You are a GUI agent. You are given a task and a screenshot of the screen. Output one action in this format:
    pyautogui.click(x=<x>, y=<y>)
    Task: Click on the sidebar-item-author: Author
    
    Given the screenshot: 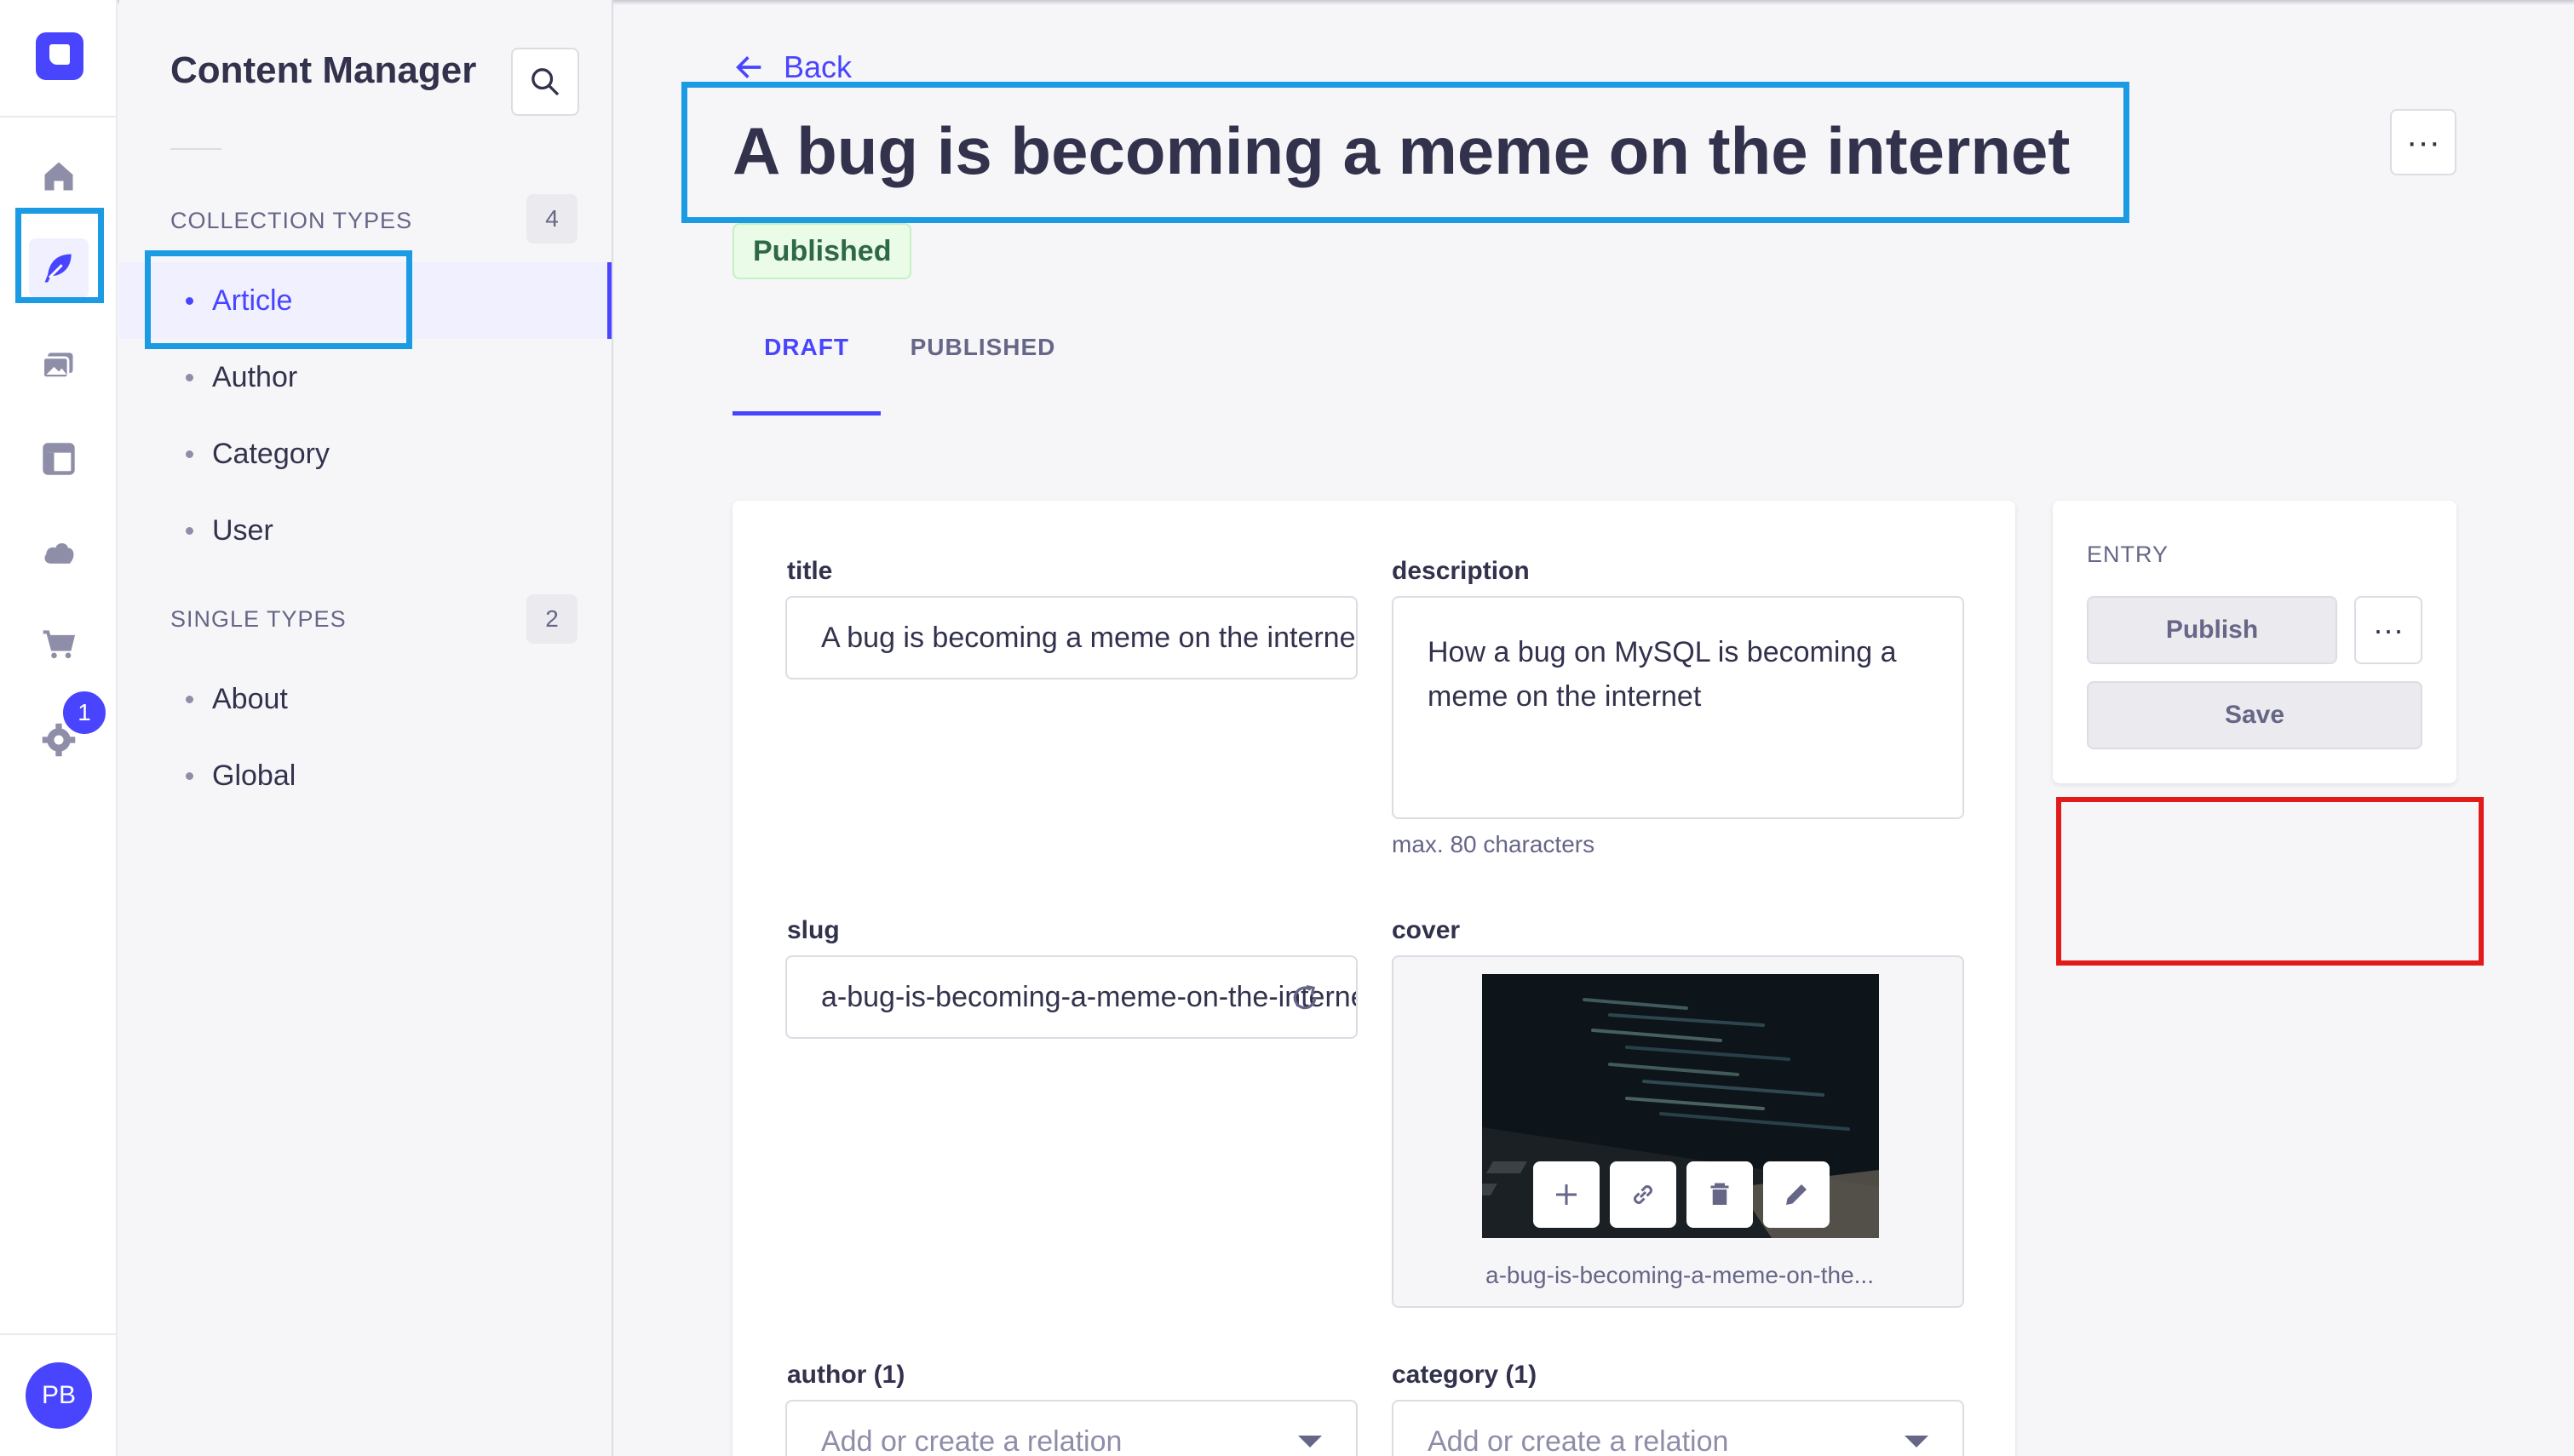 What is the action you would take?
    pyautogui.click(x=365, y=377)
    